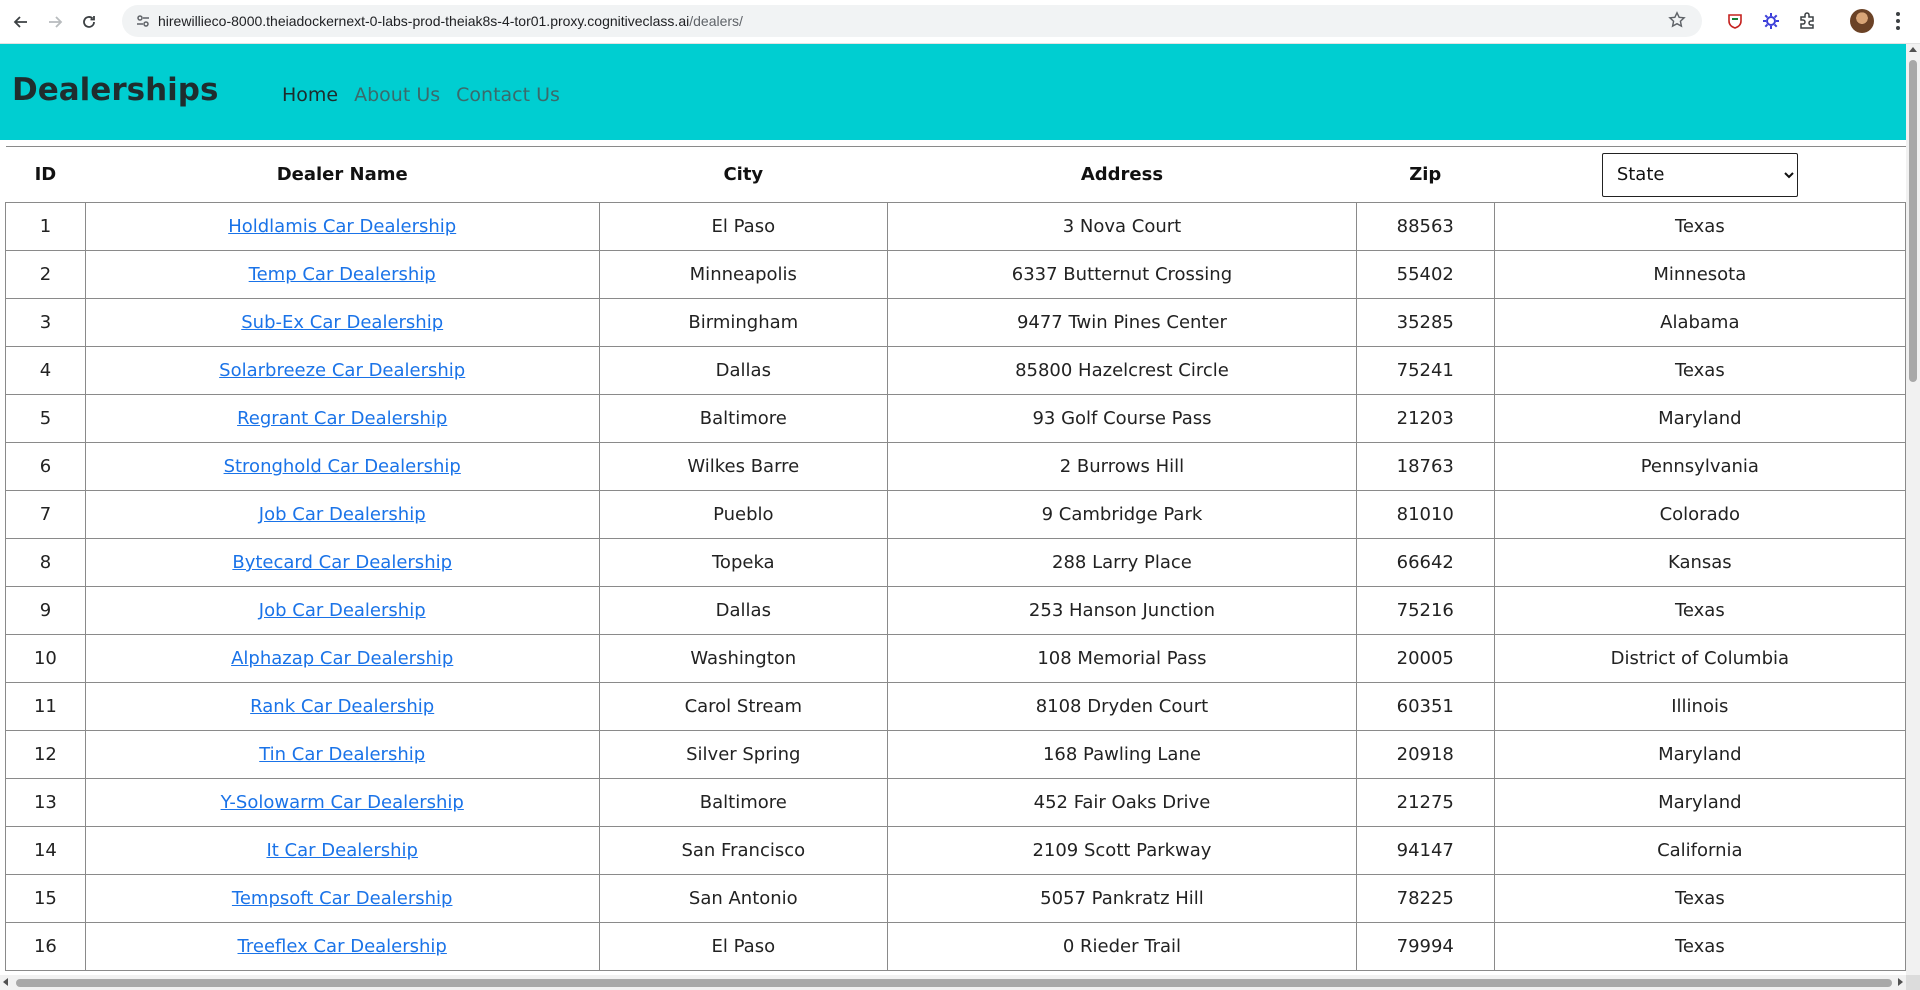 This screenshot has height=990, width=1920. Describe the element at coordinates (743, 466) in the screenshot. I see `cell-city: Wilkes Barre` at that location.